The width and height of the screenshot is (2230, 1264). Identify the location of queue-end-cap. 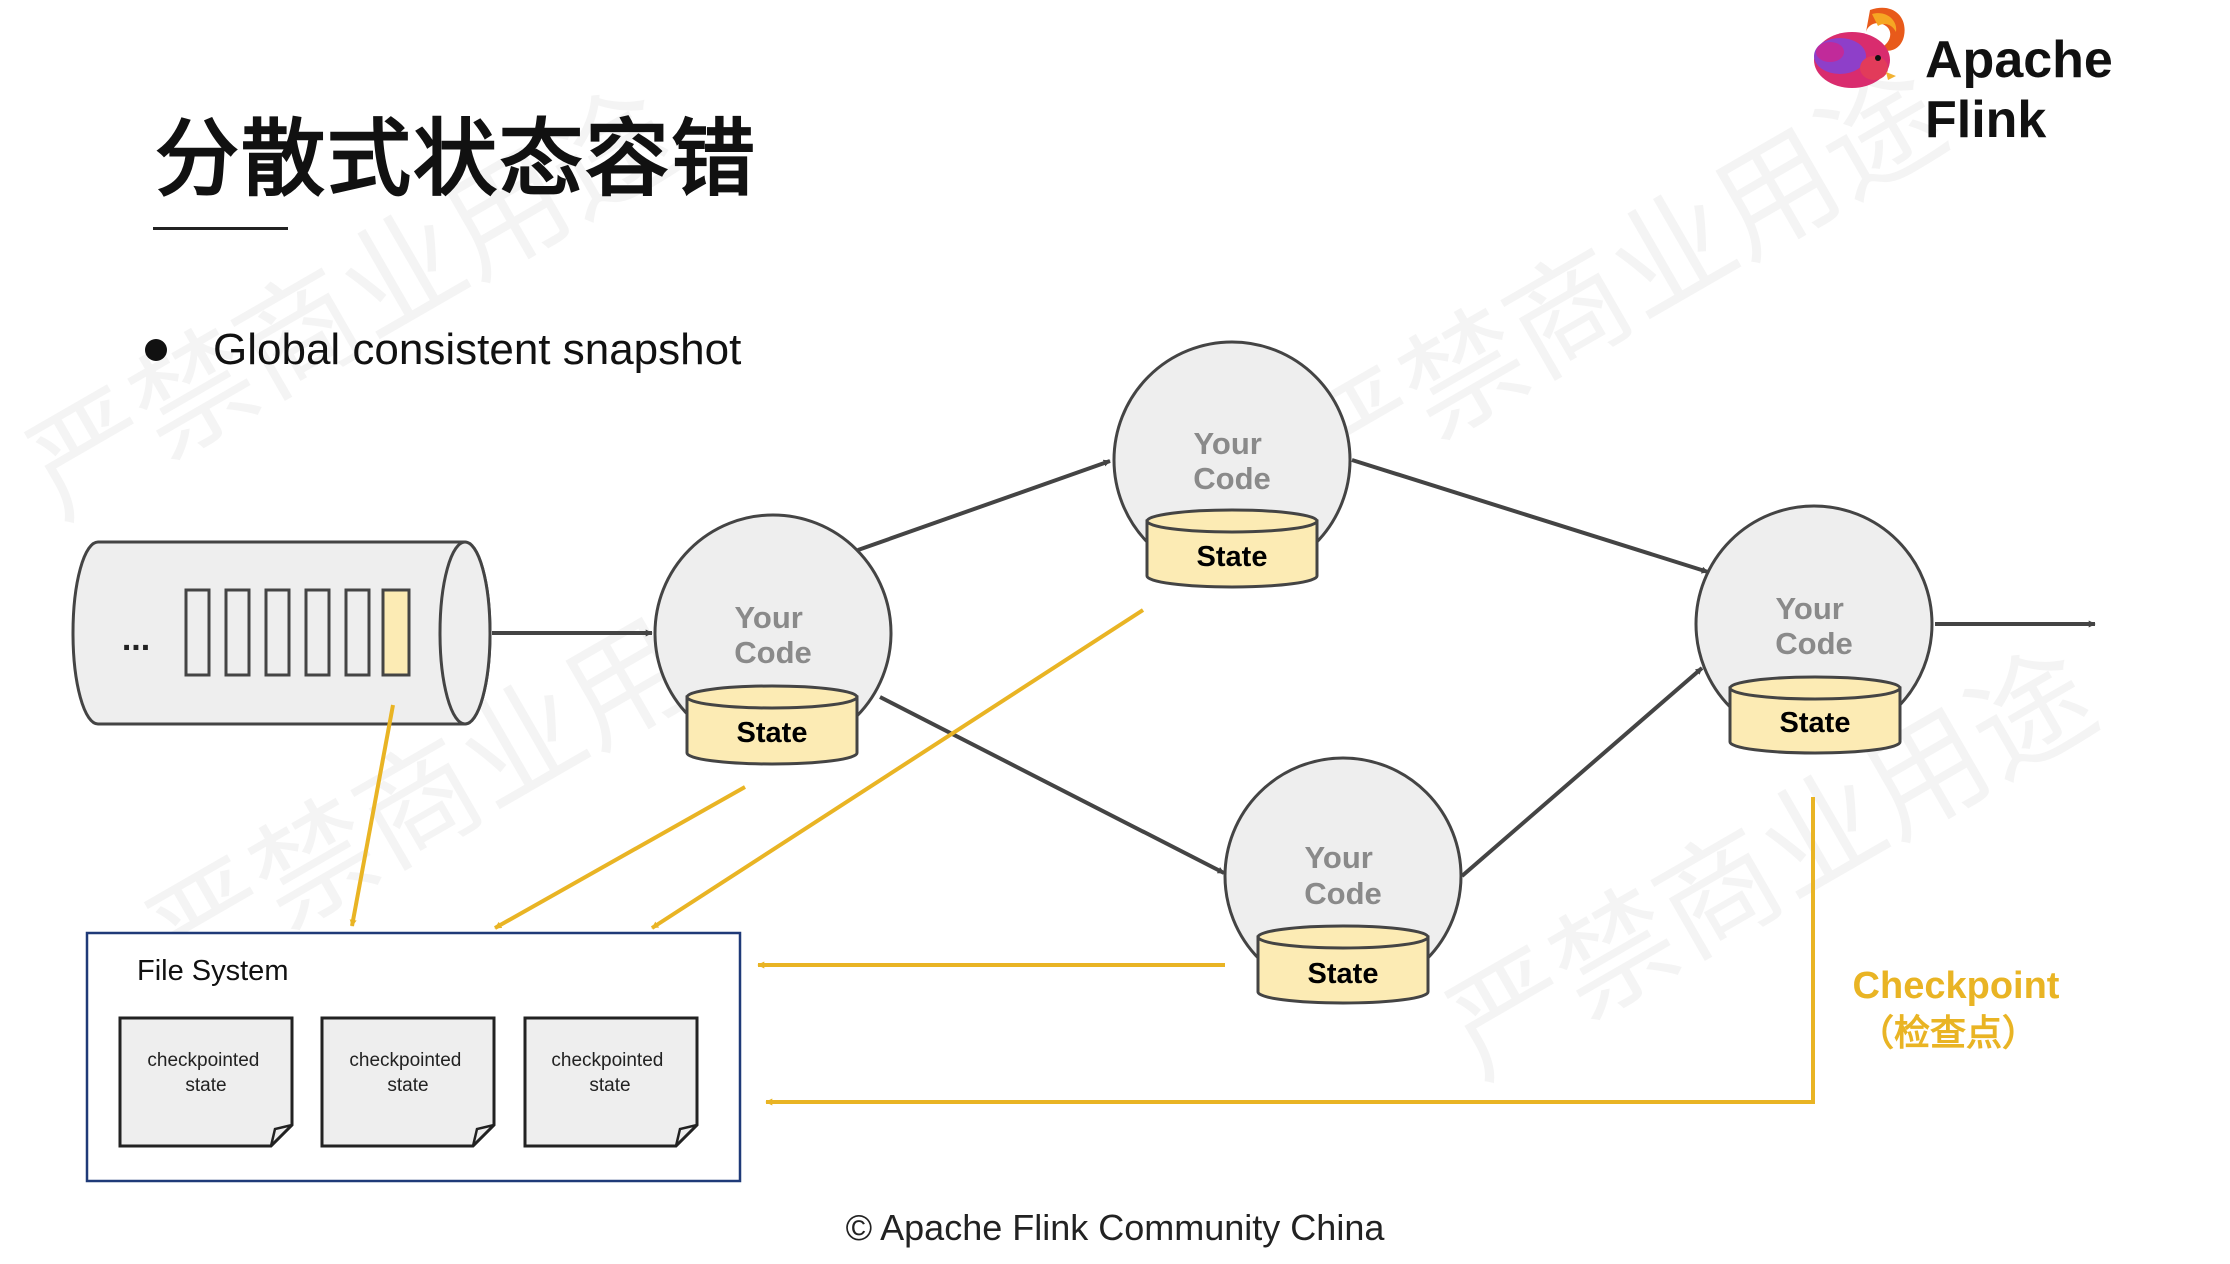
(465, 633).